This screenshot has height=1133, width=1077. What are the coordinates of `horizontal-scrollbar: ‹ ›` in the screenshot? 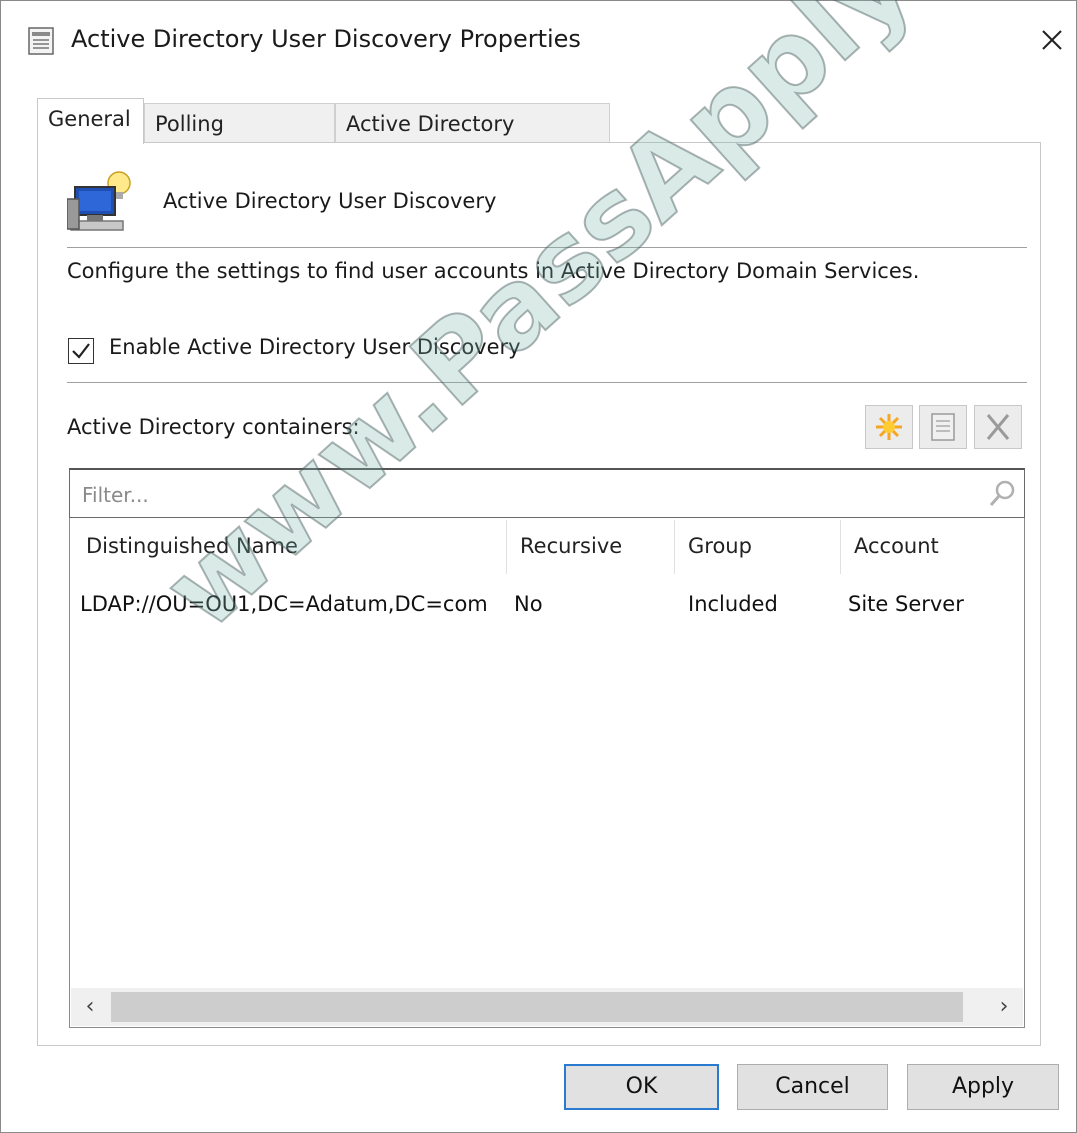 It's located at (547, 1007).